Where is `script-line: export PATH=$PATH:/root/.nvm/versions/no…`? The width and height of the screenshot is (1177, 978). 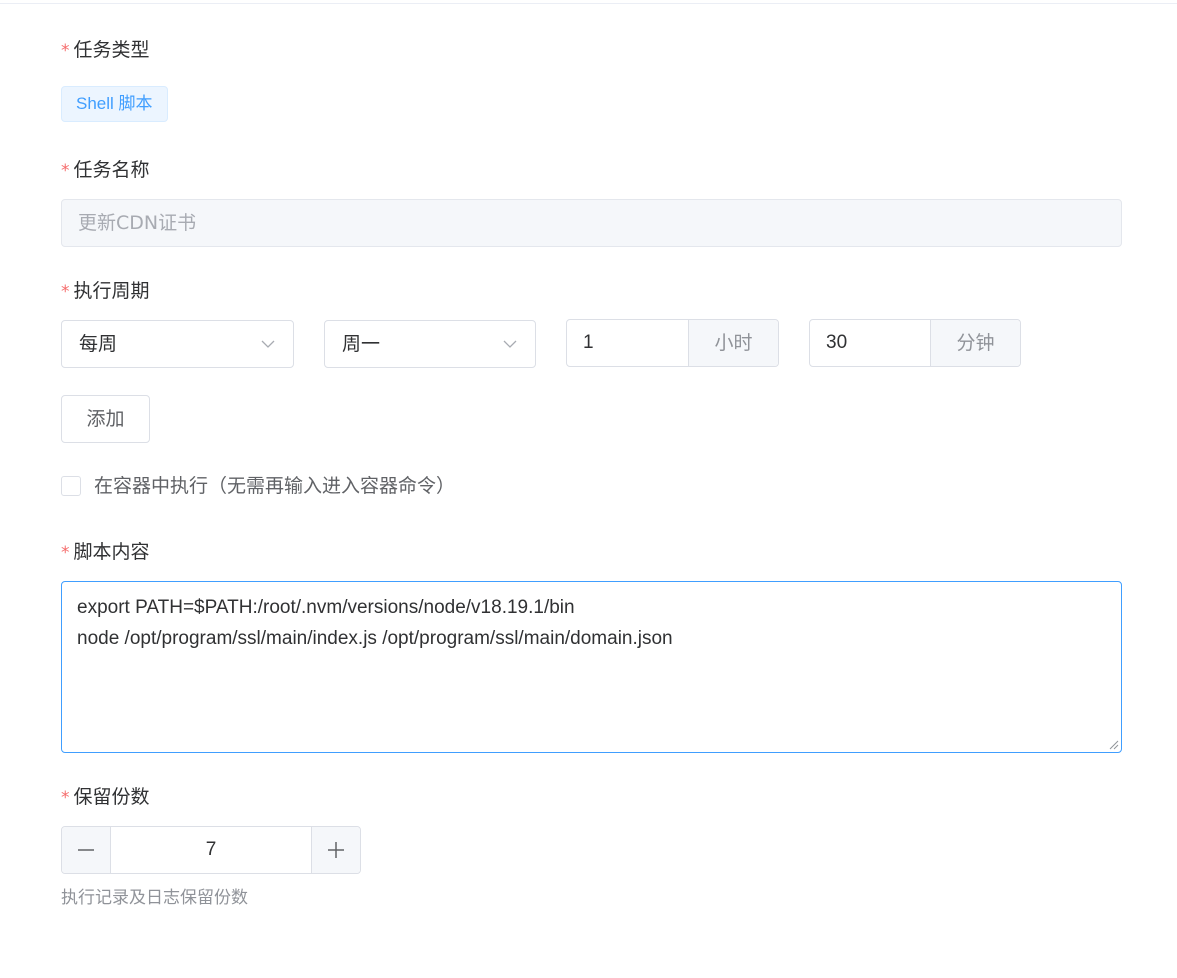 script-line: export PATH=$PATH:/root/.nvm/versions/no… is located at coordinates (326, 607).